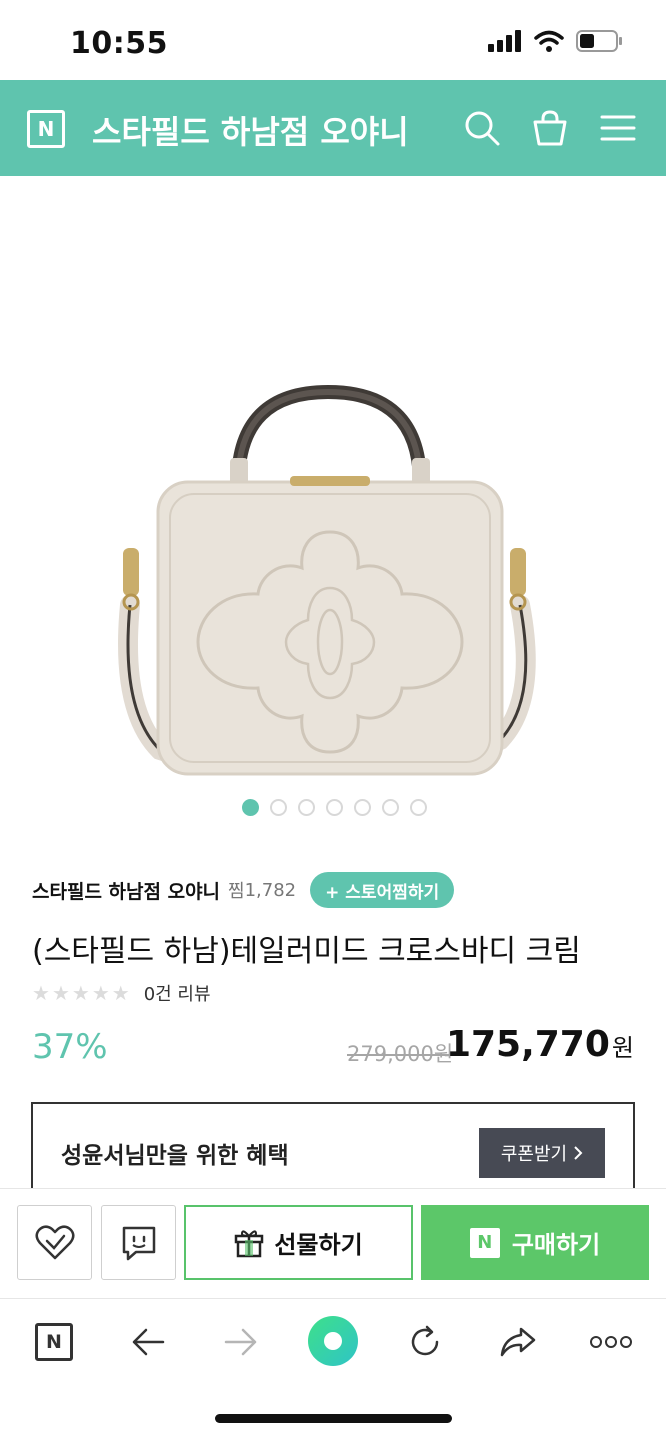  I want to click on coupon-button: 쿠폰받기, so click(542, 1153).